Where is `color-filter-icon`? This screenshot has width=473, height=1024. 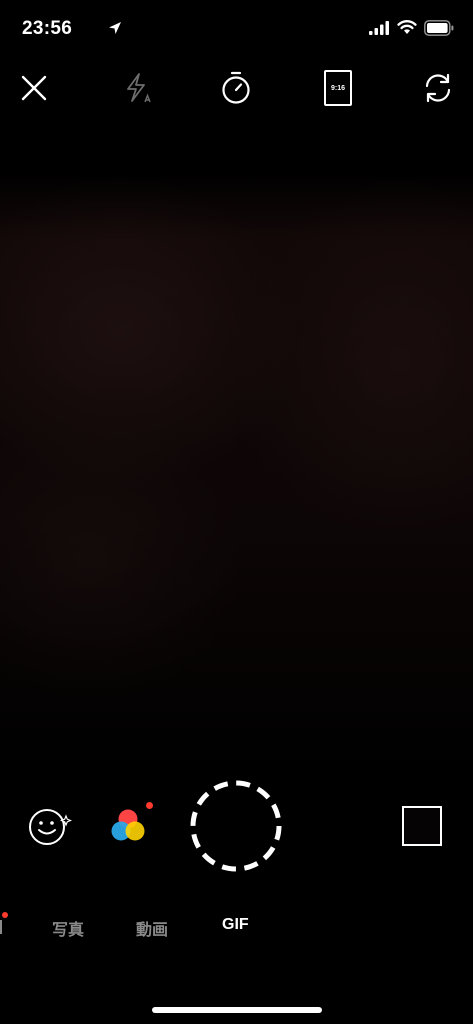
color-filter-icon is located at coordinates (128, 825).